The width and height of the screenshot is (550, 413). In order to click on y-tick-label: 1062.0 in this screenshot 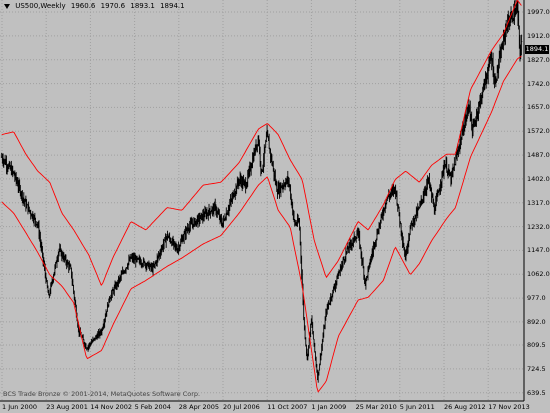, I will do `click(538, 274)`.